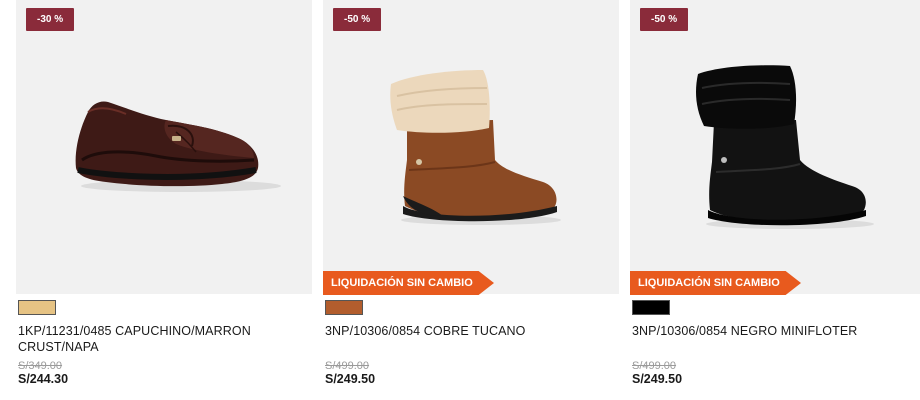  What do you see at coordinates (776, 331) in the screenshot?
I see `product-name: 3NP/10306/0854 NEGRO MINIFLOTER` at bounding box center [776, 331].